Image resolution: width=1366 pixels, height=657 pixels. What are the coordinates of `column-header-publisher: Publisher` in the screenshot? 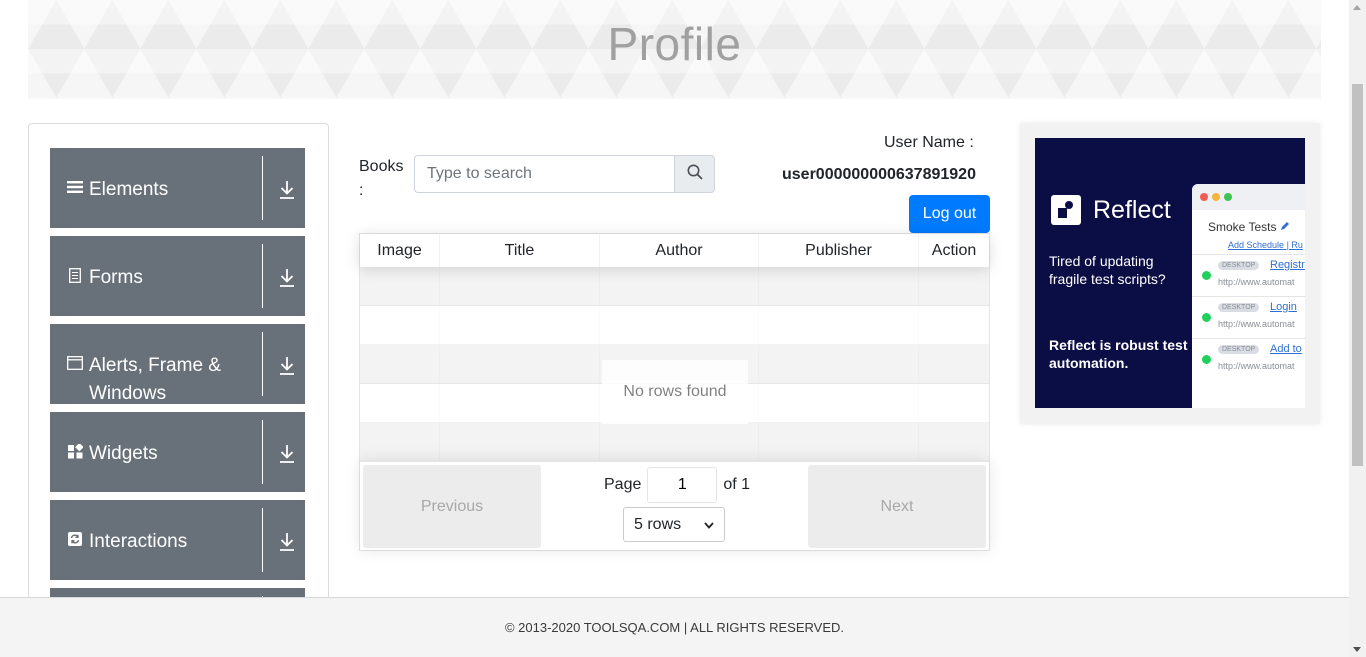 It's located at (839, 250).